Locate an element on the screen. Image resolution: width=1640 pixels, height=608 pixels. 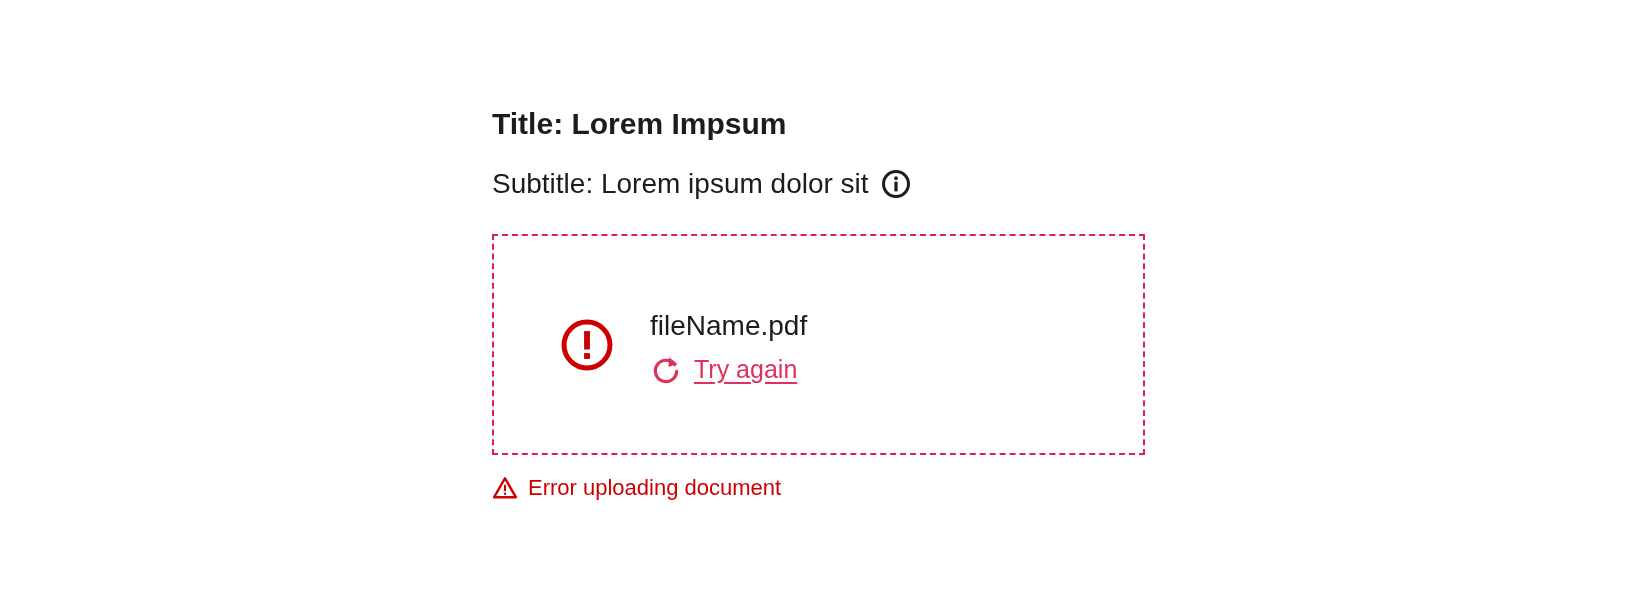
info-icon is located at coordinates (895, 184).